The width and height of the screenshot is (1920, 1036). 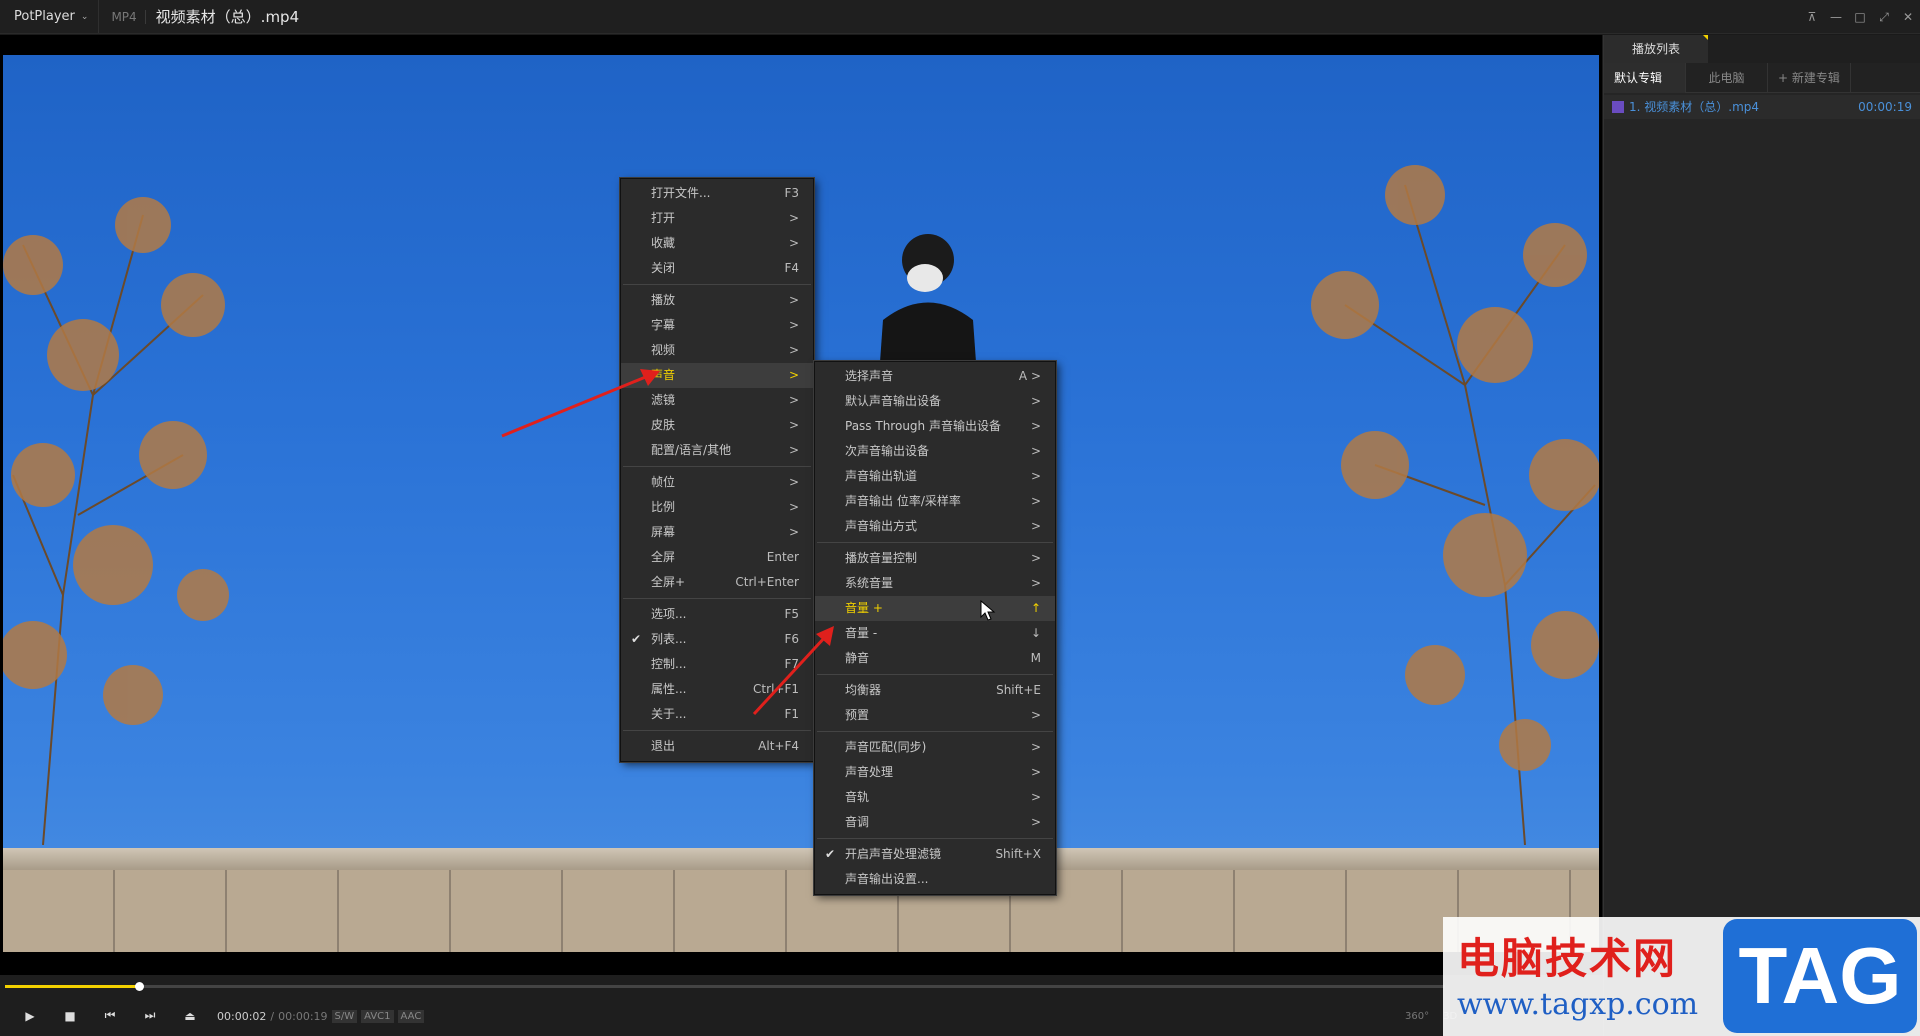 I want to click on submenu-item-volume-up: 音量 + ↑, so click(x=935, y=608).